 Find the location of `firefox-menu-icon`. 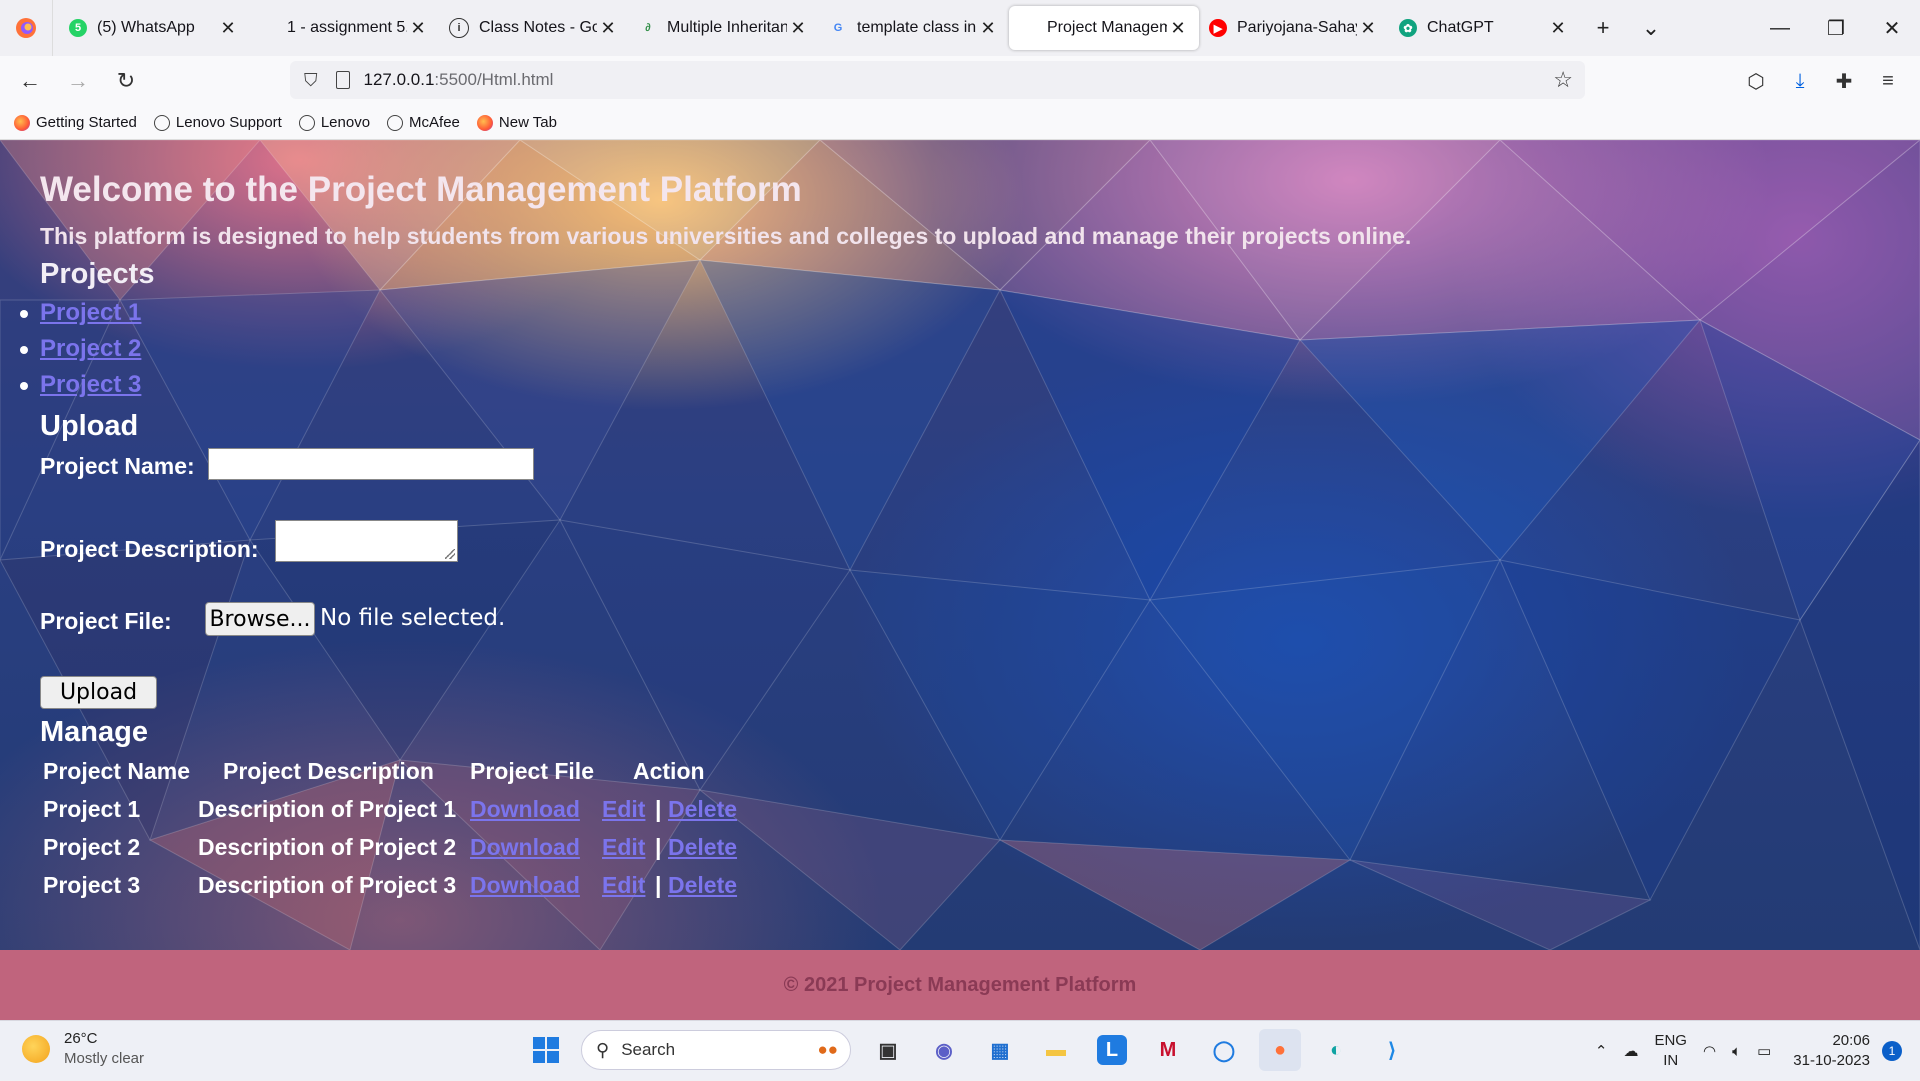

firefox-menu-icon is located at coordinates (26, 28).